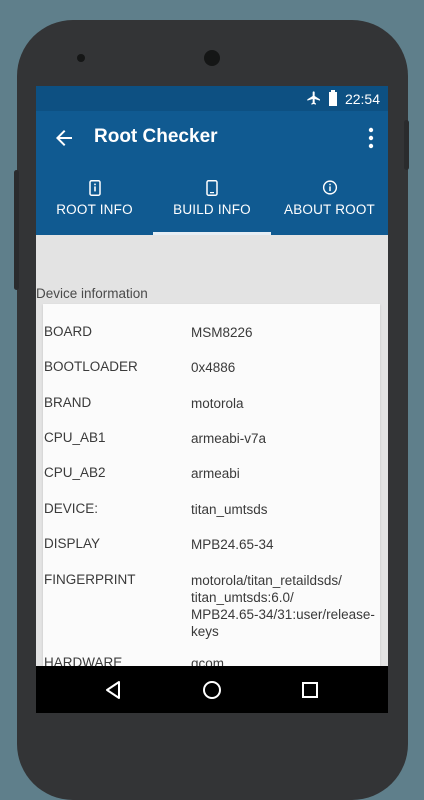  Describe the element at coordinates (371, 138) in the screenshot. I see `overflow-menu-icon` at that location.